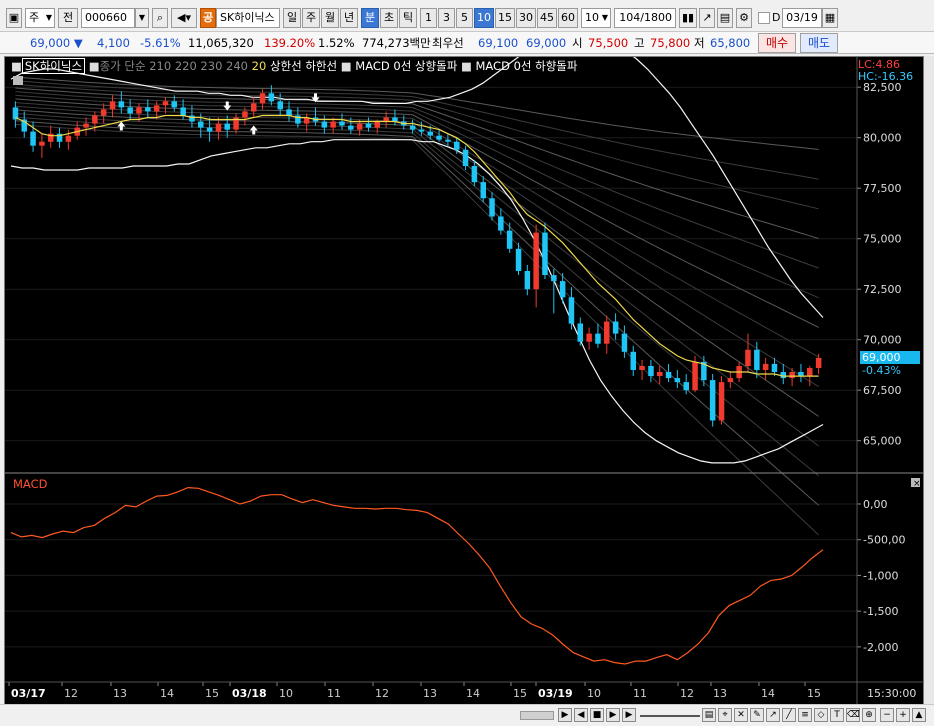 Image resolution: width=934 pixels, height=726 pixels. Describe the element at coordinates (40, 18) in the screenshot. I see `market-select: 주 ▼` at that location.